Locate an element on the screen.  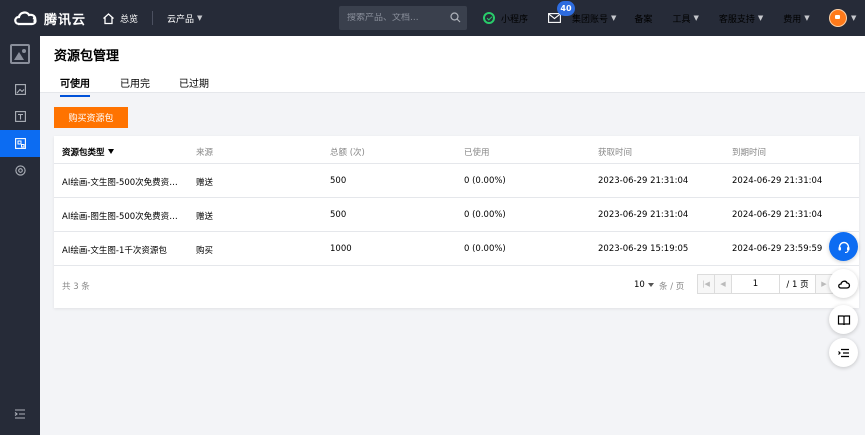
nav-products-dropdown: 云产品 ▼ is located at coordinates (184, 18).